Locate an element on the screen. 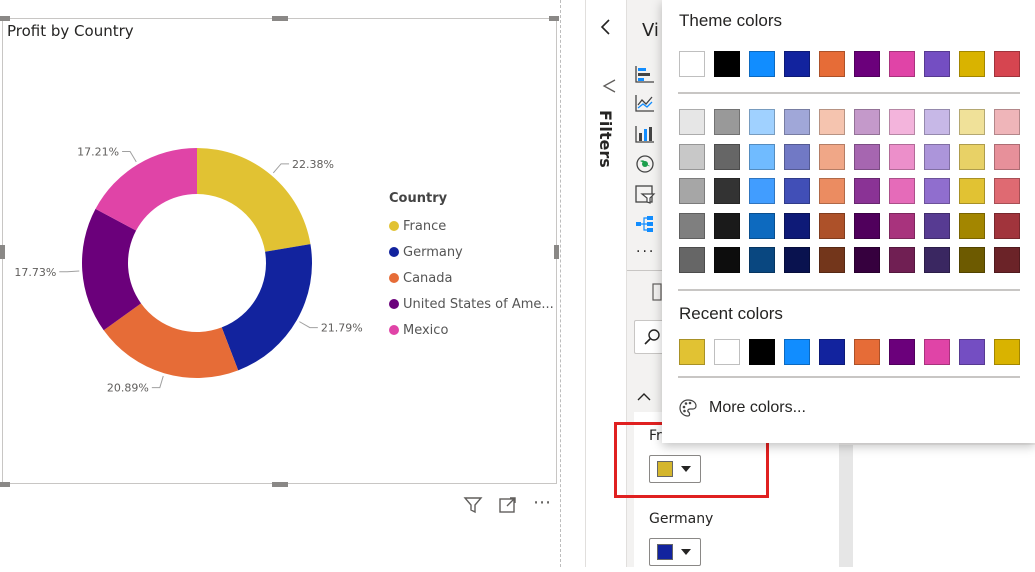  filters-label: Filters is located at coordinates (605, 139).